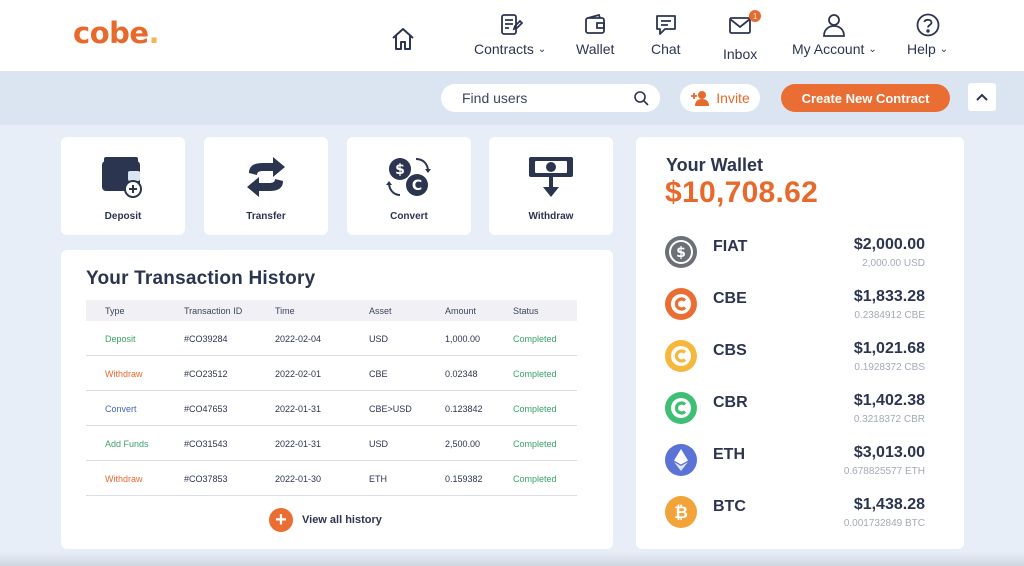  What do you see at coordinates (266, 216) in the screenshot?
I see `transfer-label: Transfer` at bounding box center [266, 216].